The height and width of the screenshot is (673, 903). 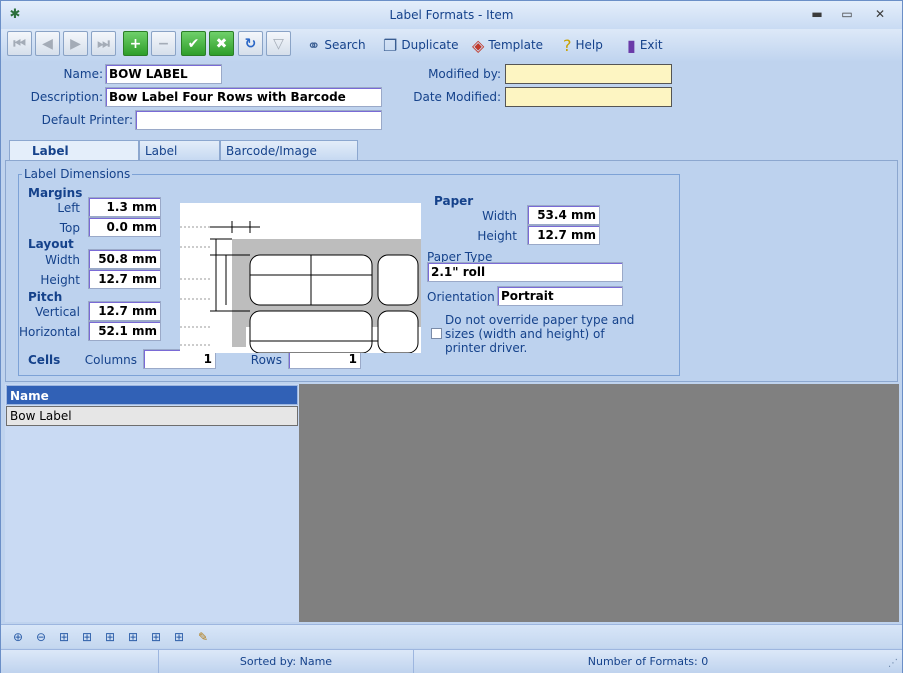 I want to click on resize-grip-icon: ⋰, so click(x=893, y=664).